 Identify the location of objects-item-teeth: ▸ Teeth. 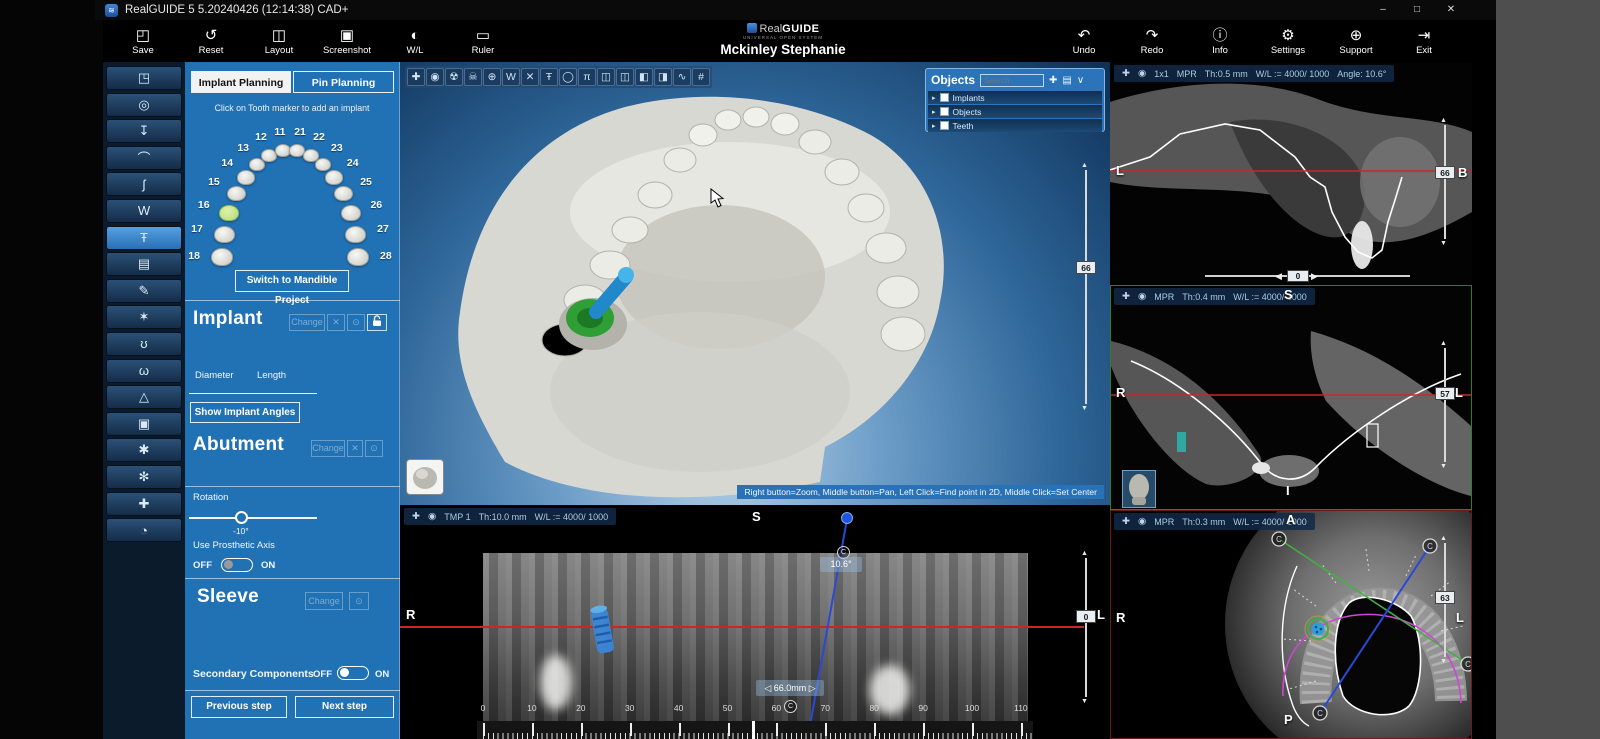
(1015, 125).